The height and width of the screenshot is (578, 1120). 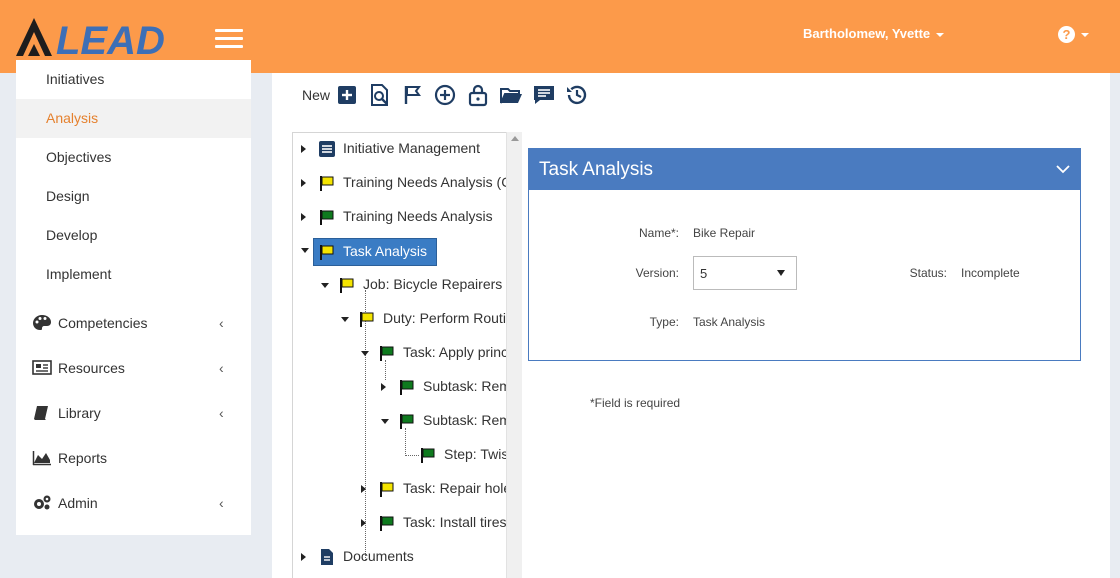 I want to click on tree-node-label: Training Needs Analysis, so click(x=418, y=216).